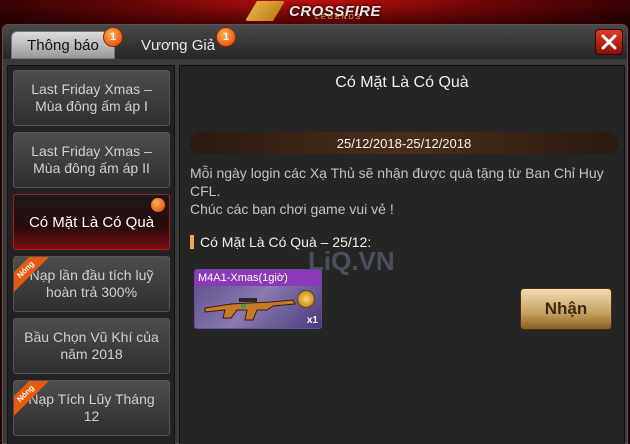  What do you see at coordinates (402, 82) in the screenshot?
I see `event-title: Có Mặt Là Có Quà` at bounding box center [402, 82].